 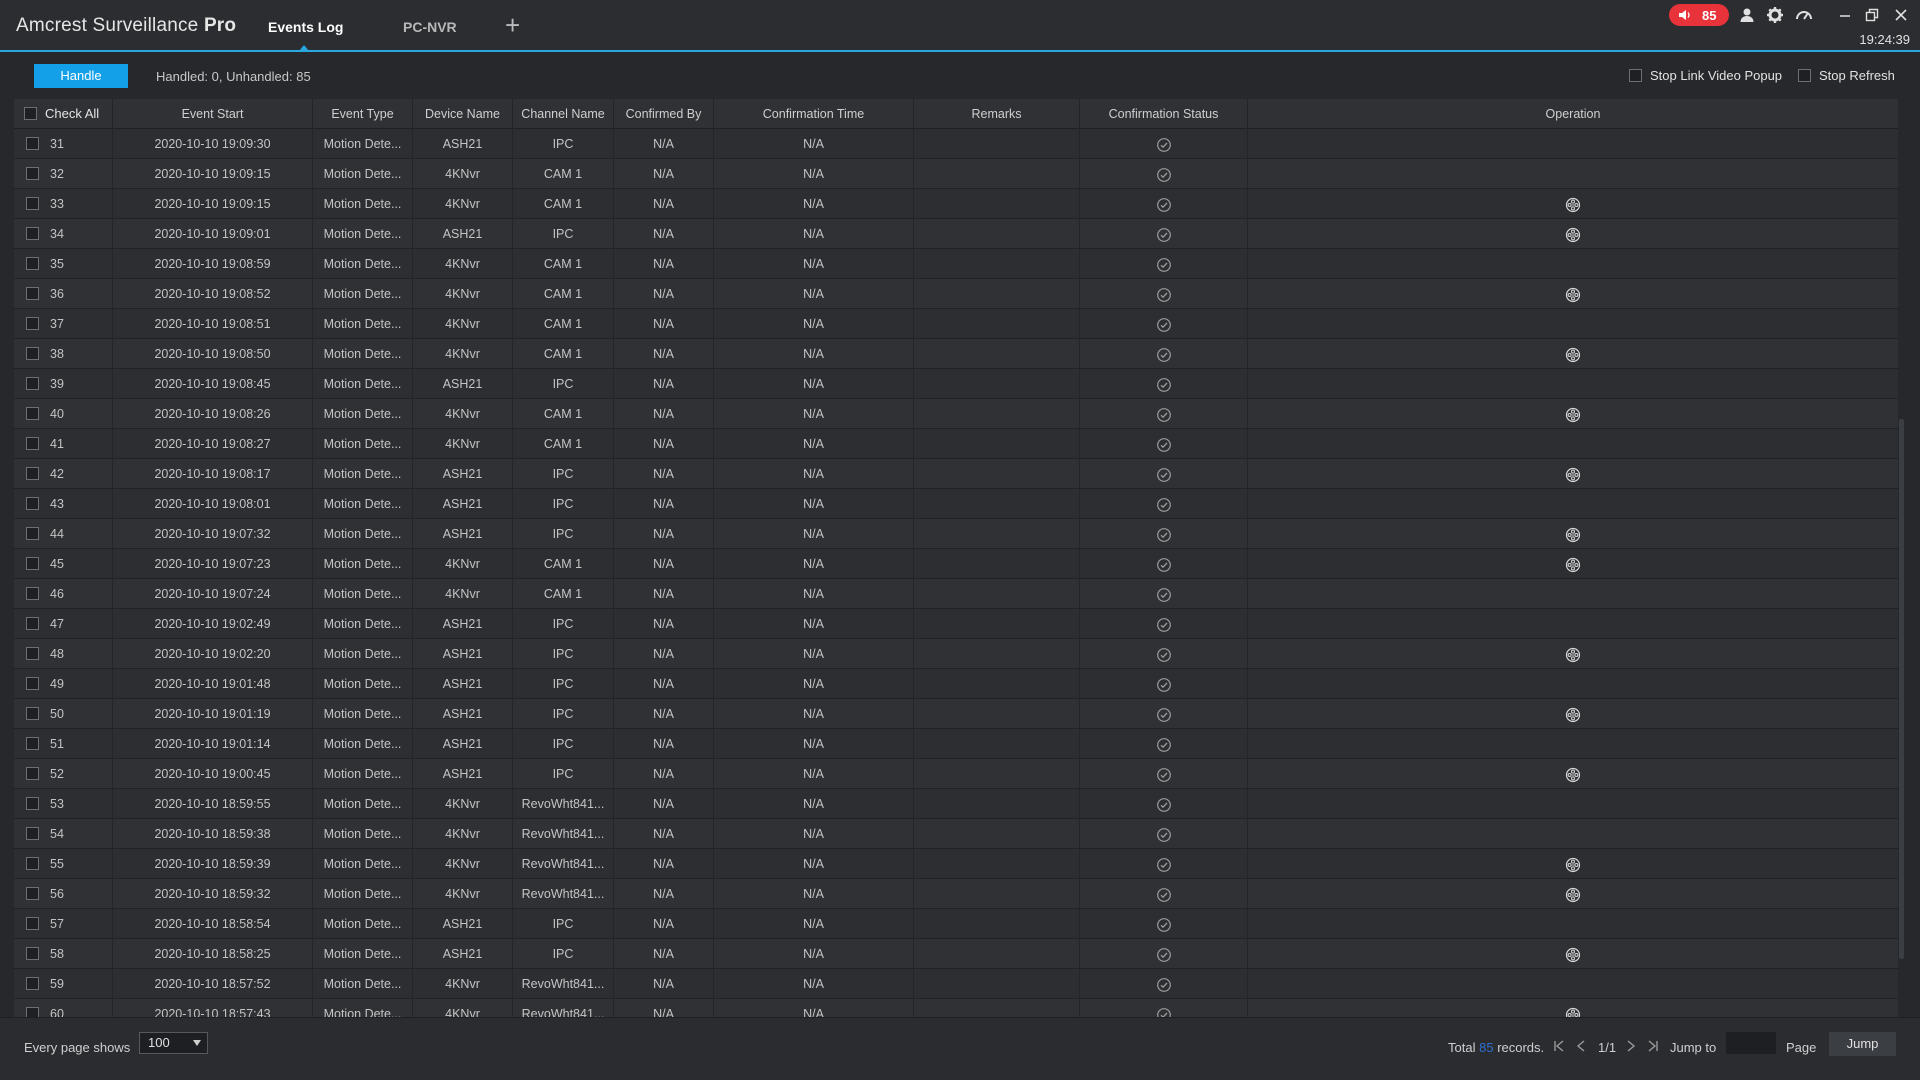 What do you see at coordinates (1901, 15) in the screenshot?
I see `close-icon` at bounding box center [1901, 15].